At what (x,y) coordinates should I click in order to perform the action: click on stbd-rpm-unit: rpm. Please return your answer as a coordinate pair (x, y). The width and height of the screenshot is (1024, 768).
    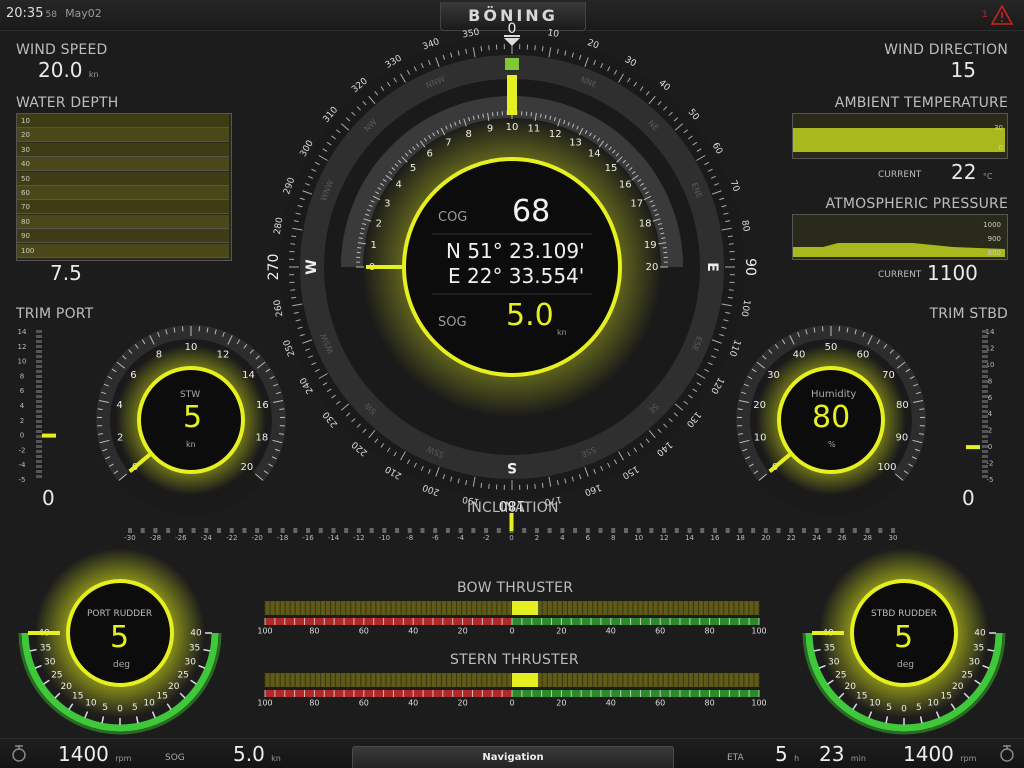
    Looking at the image, I should click on (968, 758).